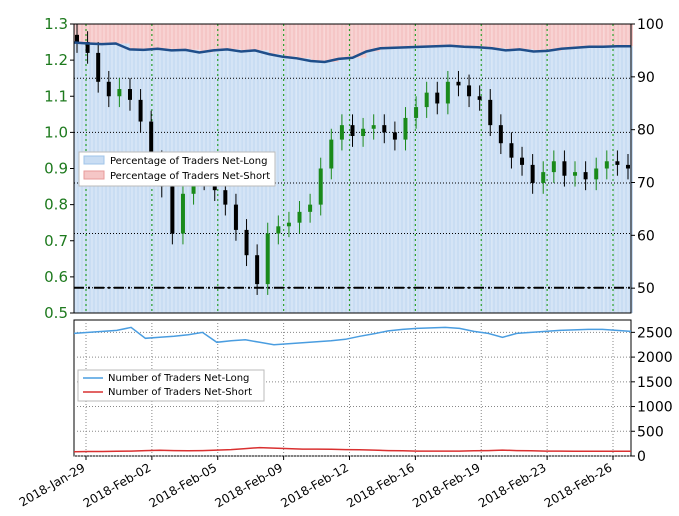 The image size is (679, 516). What do you see at coordinates (512, 485) in the screenshot?
I see `x-tick-label: 2018-Feb-23` at bounding box center [512, 485].